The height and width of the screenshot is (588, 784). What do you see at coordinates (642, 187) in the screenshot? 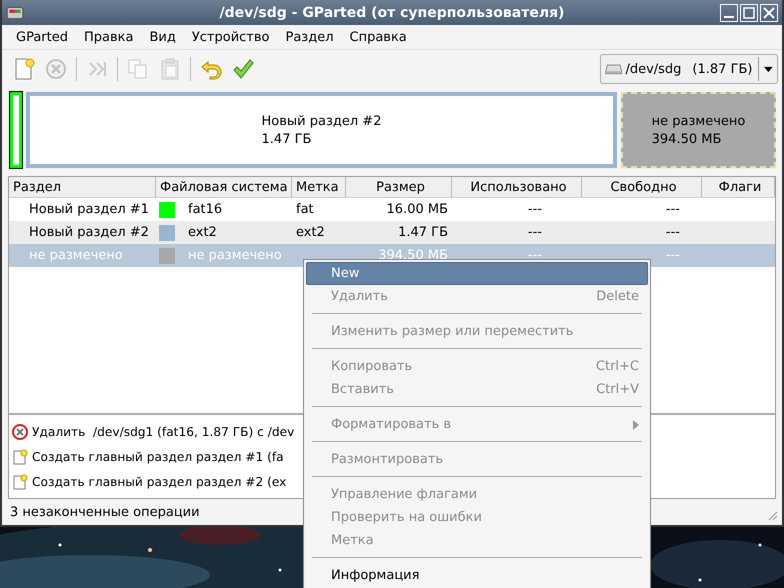
I see `column-header: Свободно` at bounding box center [642, 187].